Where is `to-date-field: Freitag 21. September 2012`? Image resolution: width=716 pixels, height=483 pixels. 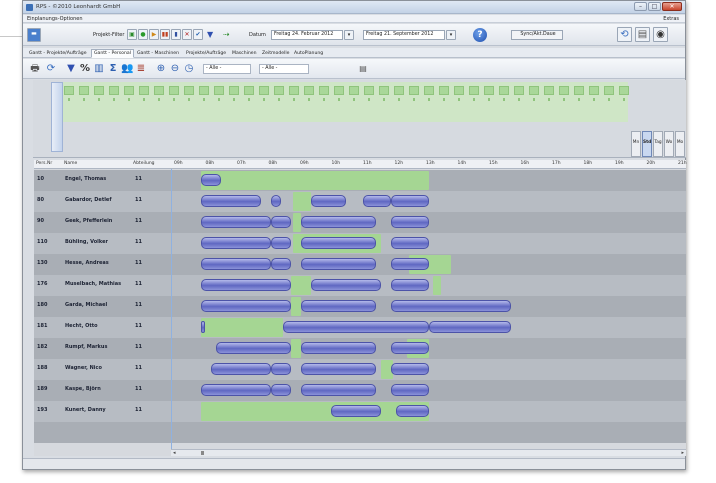 to-date-field: Freitag 21. September 2012 is located at coordinates (404, 35).